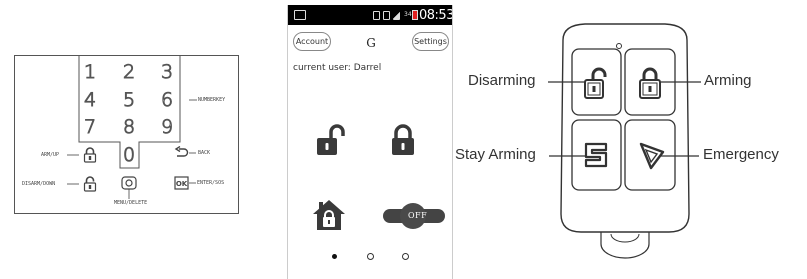 The height and width of the screenshot is (279, 807). What do you see at coordinates (495, 154) in the screenshot?
I see `stay-arming-label: Stay Arming` at bounding box center [495, 154].